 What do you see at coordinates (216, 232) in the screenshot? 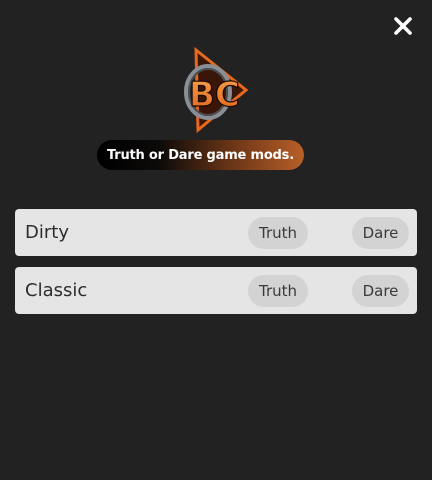
I see `mode-row-dirty: Dirty Truth Dare` at bounding box center [216, 232].